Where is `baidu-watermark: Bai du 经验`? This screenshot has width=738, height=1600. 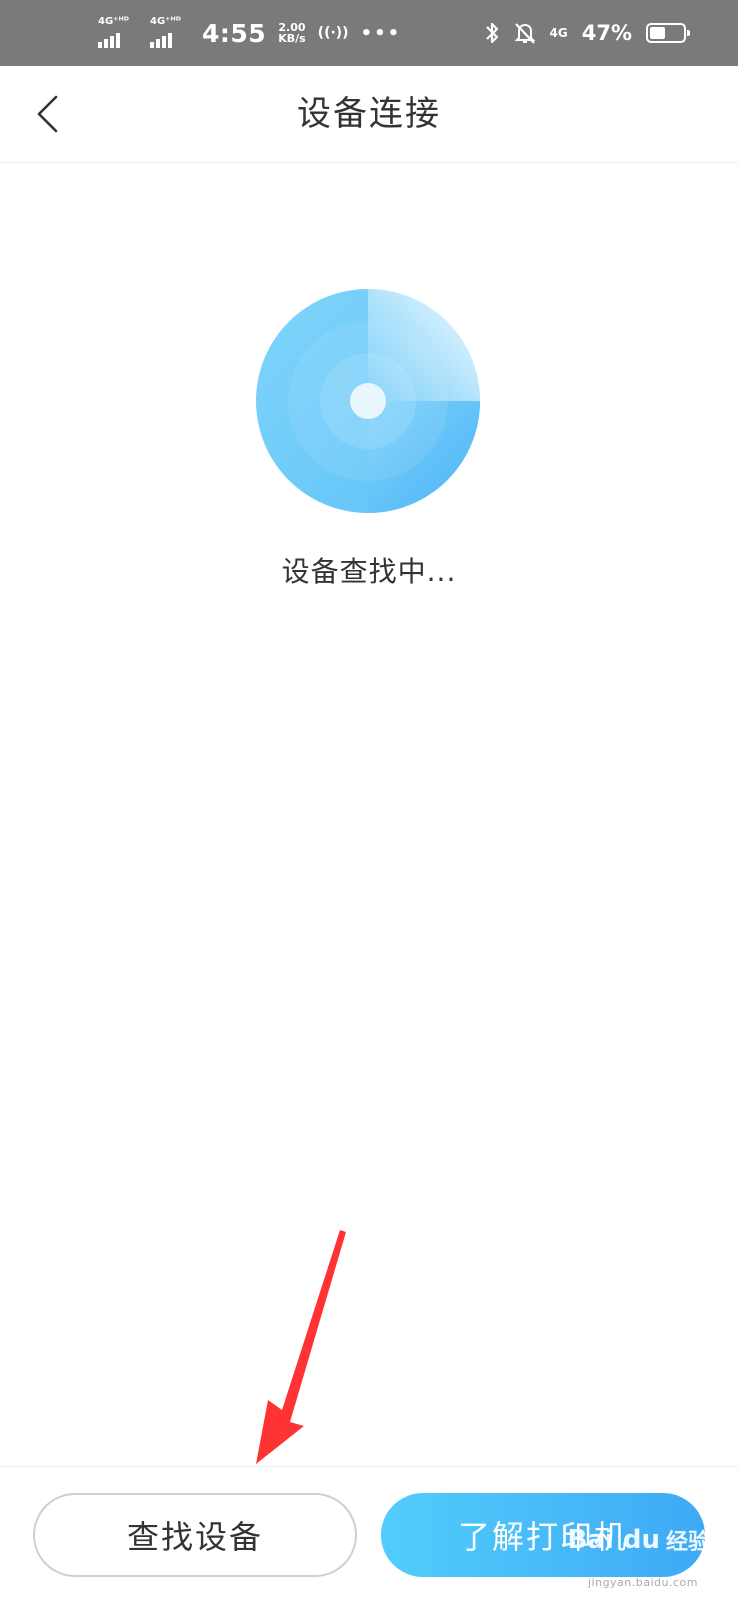 baidu-watermark: Bai du 经验 is located at coordinates (639, 1540).